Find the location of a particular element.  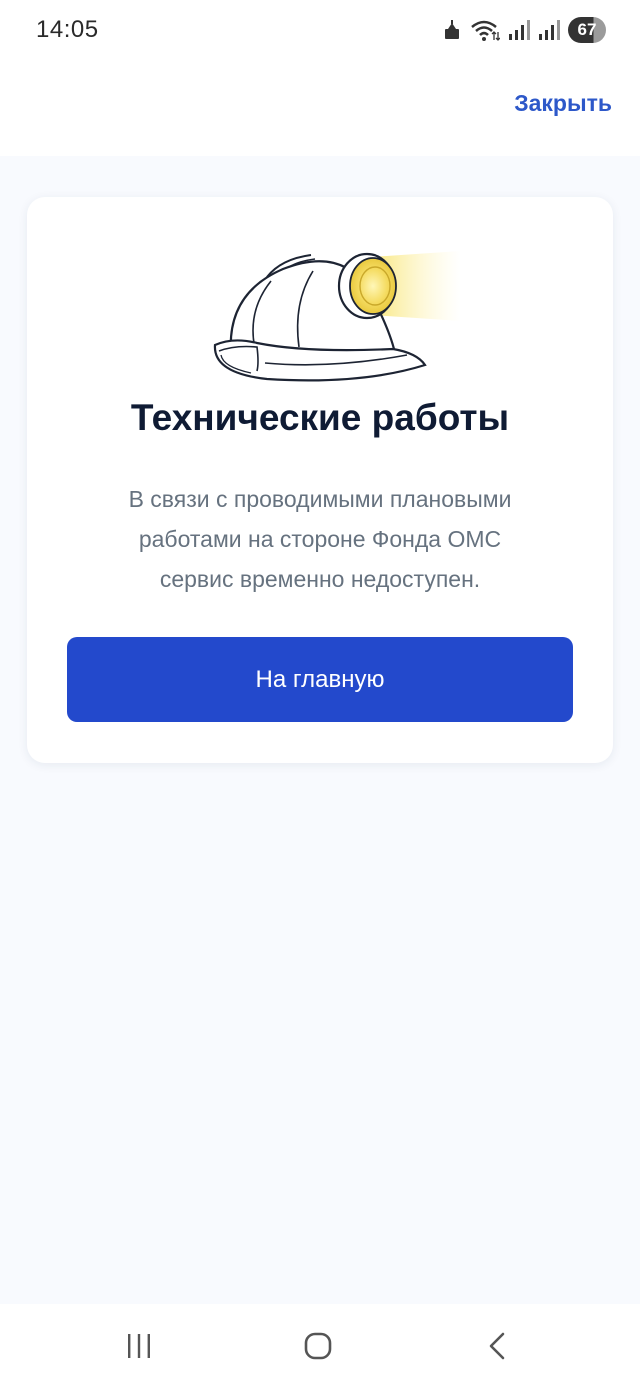

recent-apps-icon is located at coordinates (139, 1346).